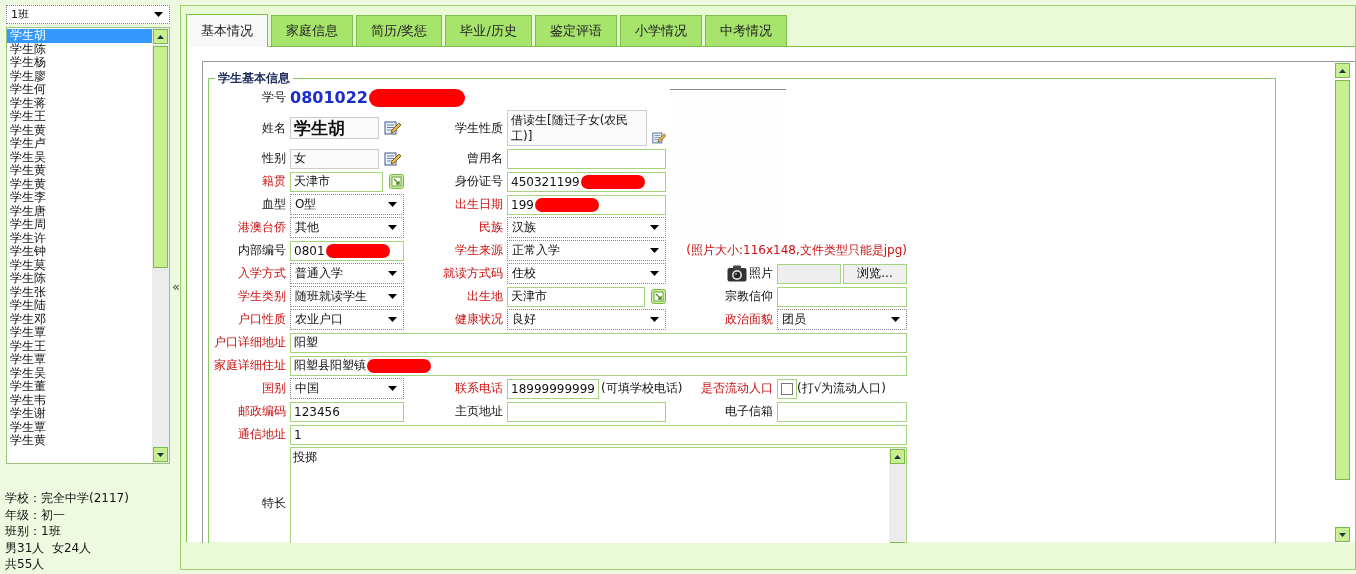  Describe the element at coordinates (79, 225) in the screenshot. I see `student-item: 学生周` at that location.